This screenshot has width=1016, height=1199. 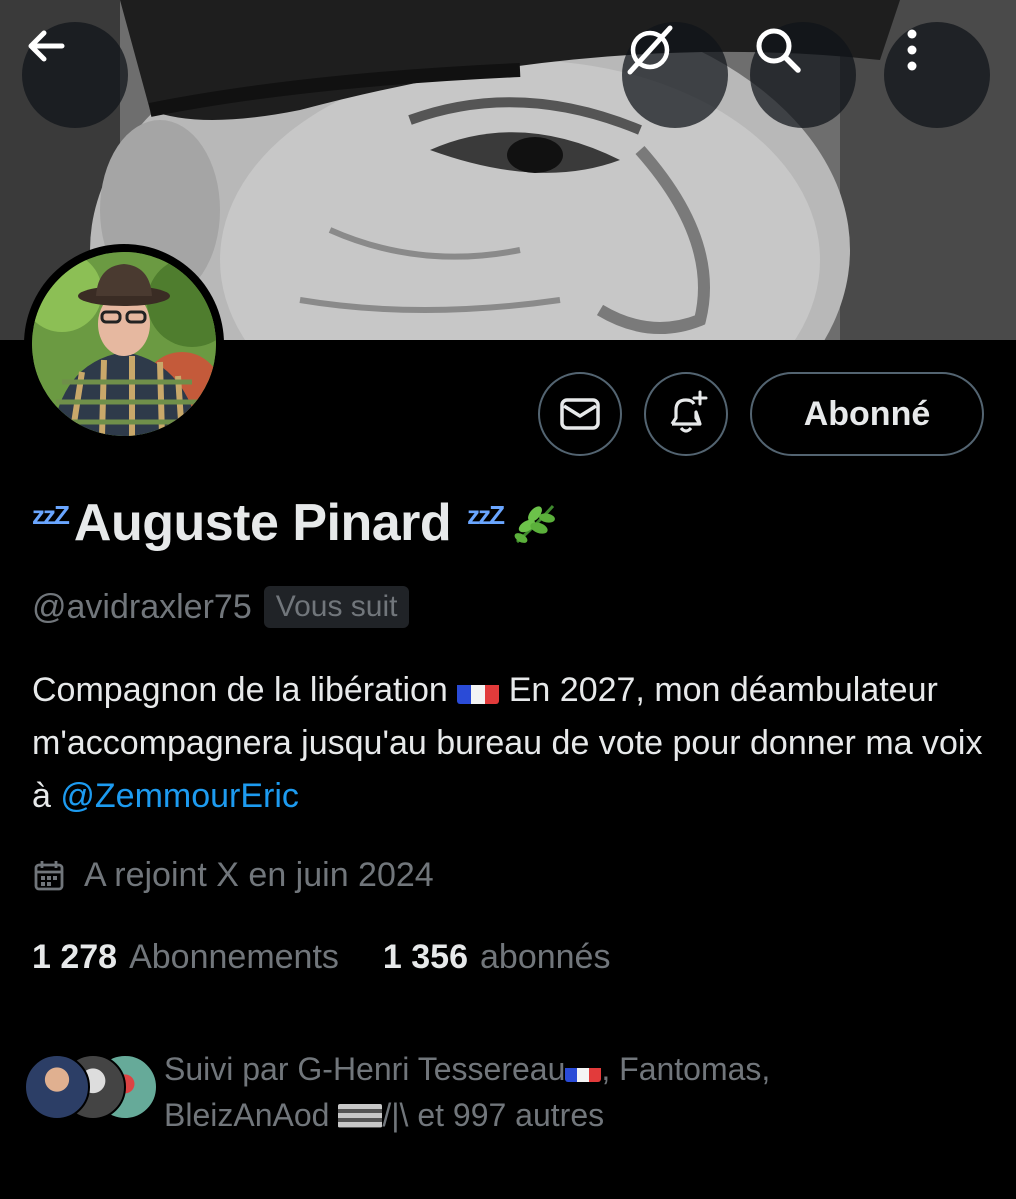 What do you see at coordinates (360, 1116) in the screenshot?
I see `brittany-flag-icon` at bounding box center [360, 1116].